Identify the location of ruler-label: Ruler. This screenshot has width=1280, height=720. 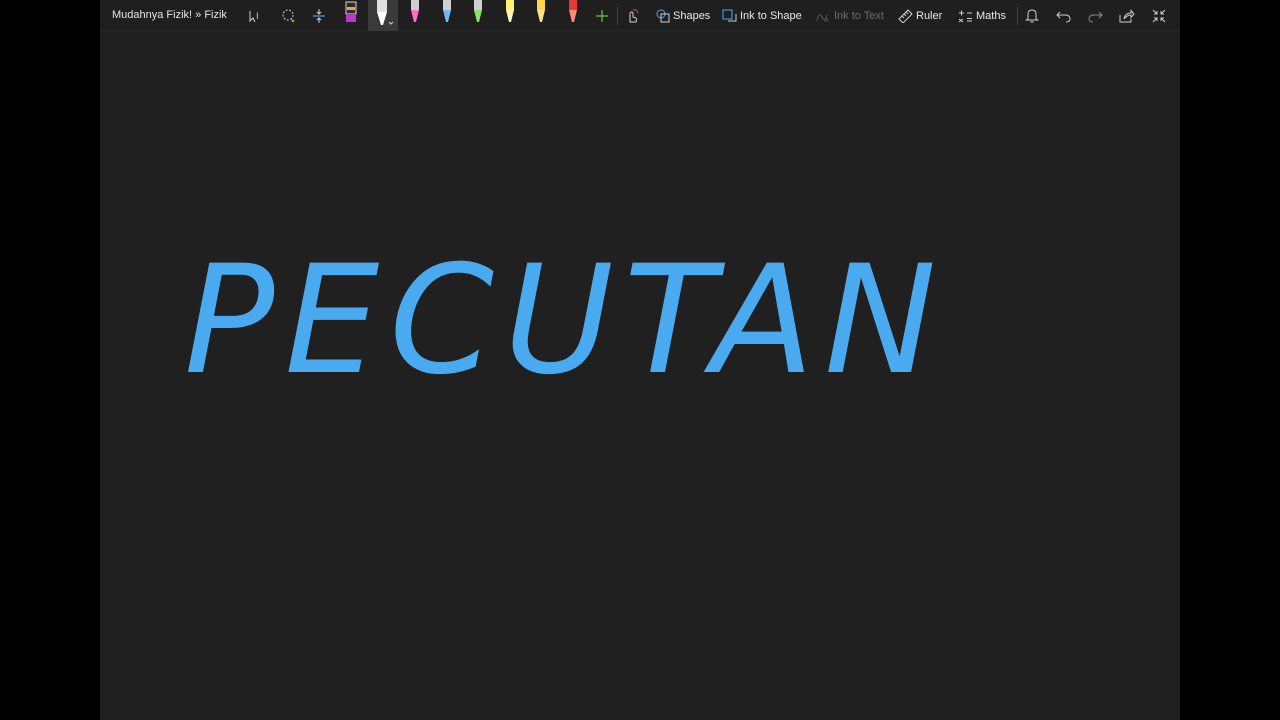
(929, 16).